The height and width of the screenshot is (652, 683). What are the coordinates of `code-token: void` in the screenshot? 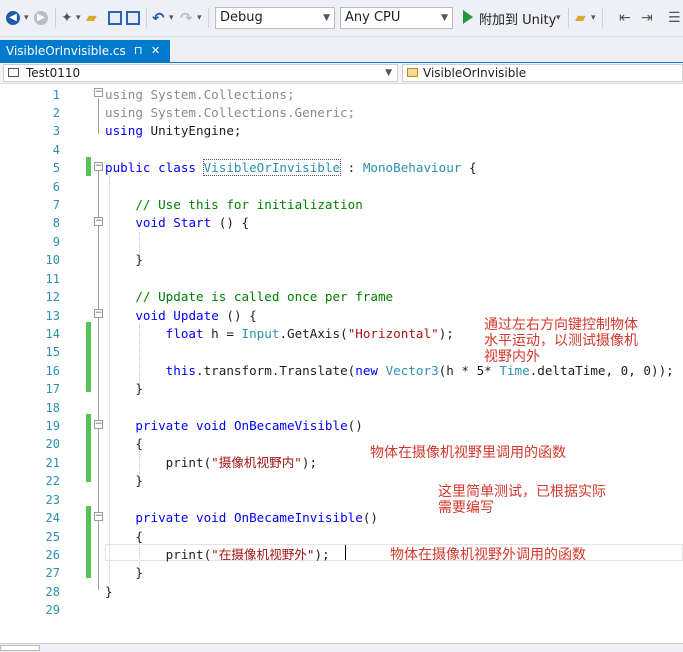 It's located at (150, 223).